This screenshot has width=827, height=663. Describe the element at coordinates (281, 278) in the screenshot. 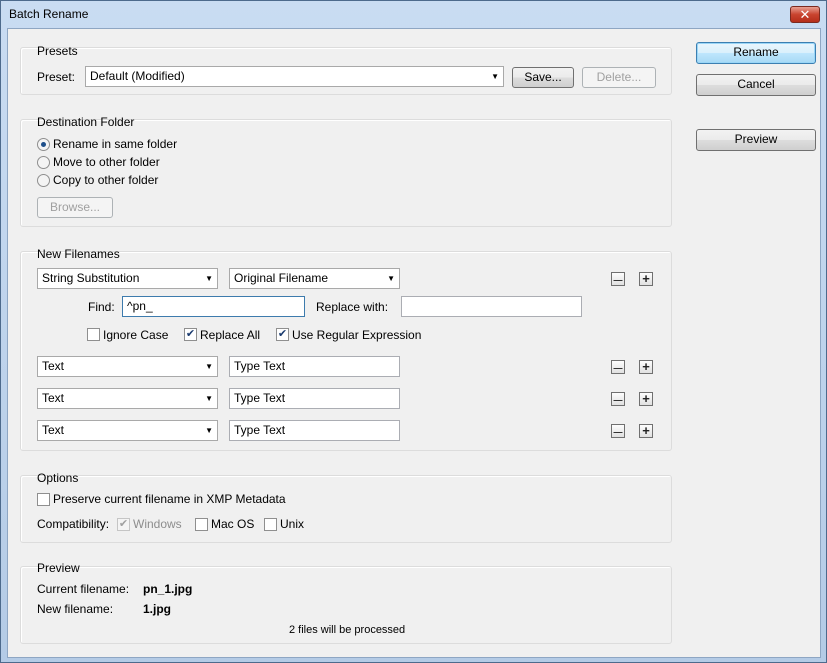

I see `filename-part-source-value: Original Filename` at that location.